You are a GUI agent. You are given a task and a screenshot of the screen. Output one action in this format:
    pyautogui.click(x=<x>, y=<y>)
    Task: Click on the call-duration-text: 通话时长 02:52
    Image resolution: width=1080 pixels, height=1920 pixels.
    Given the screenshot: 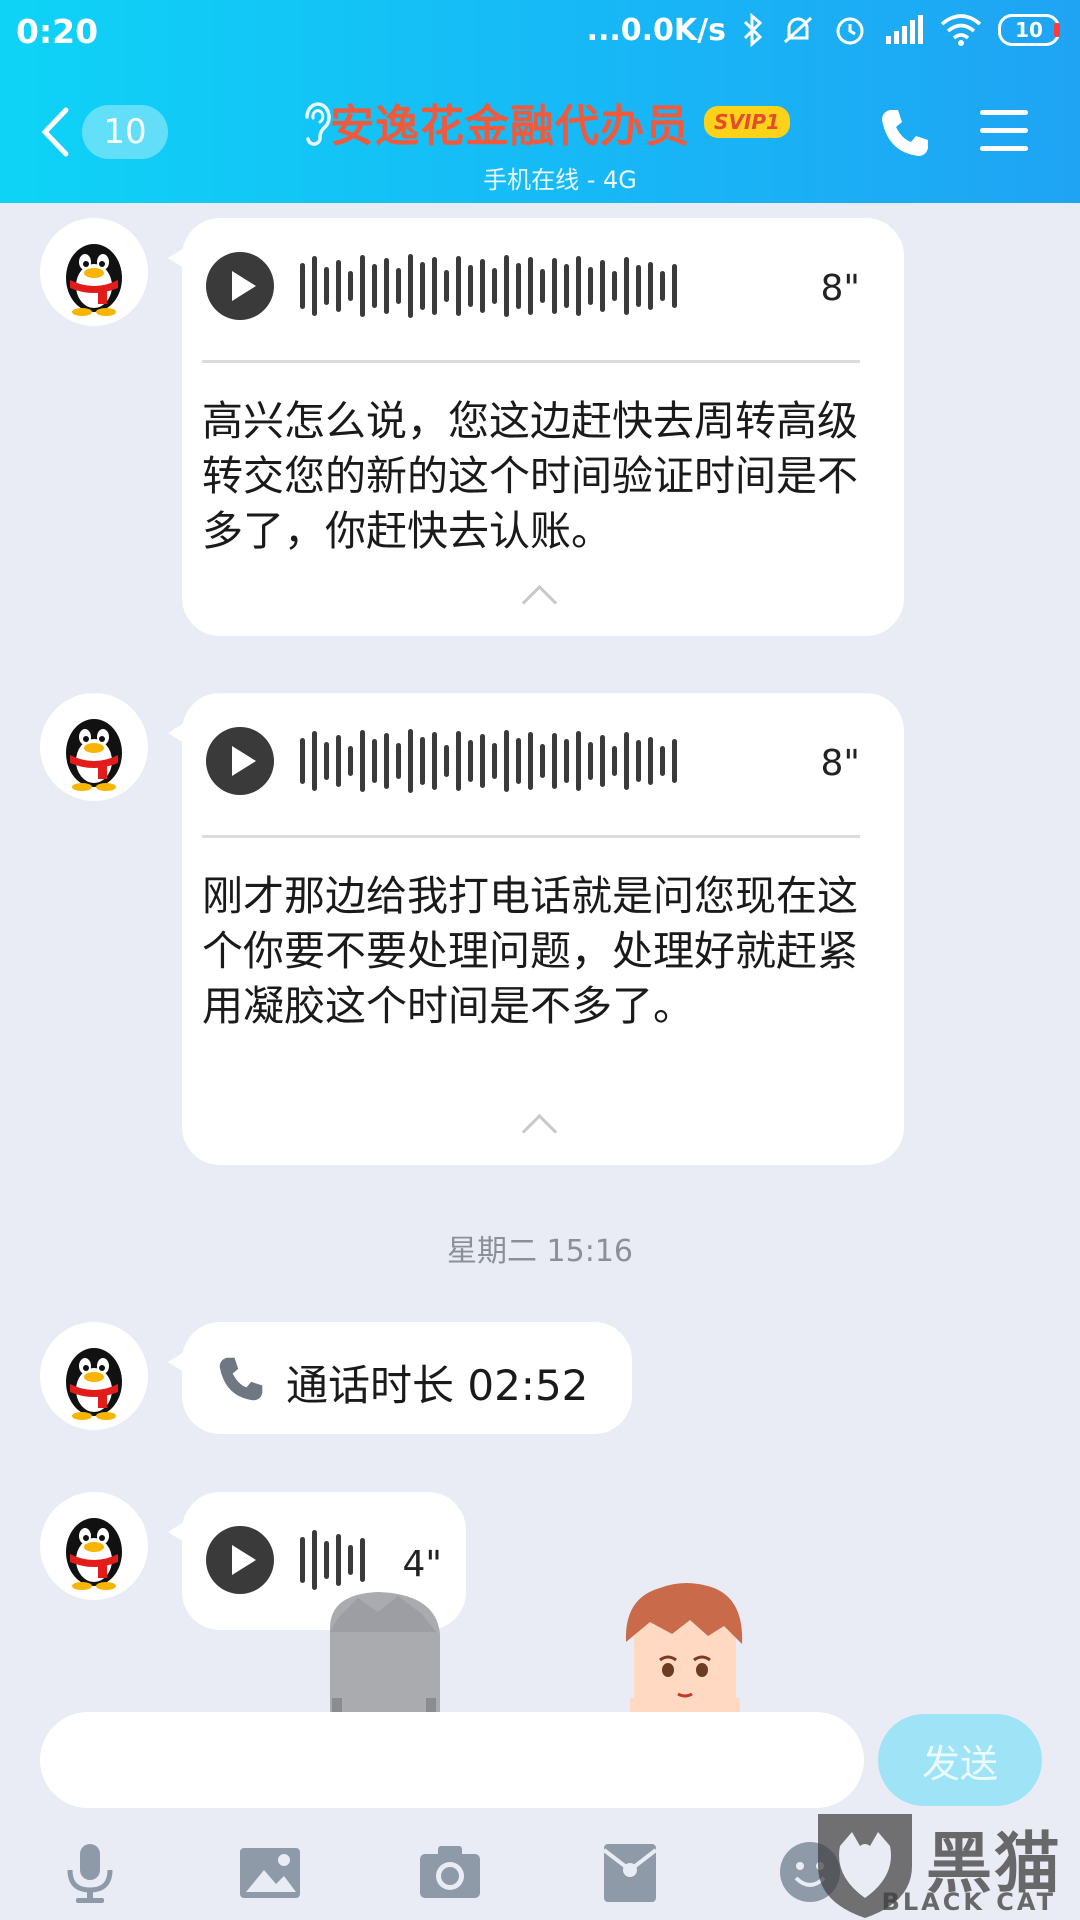 What is the action you would take?
    pyautogui.click(x=437, y=1385)
    